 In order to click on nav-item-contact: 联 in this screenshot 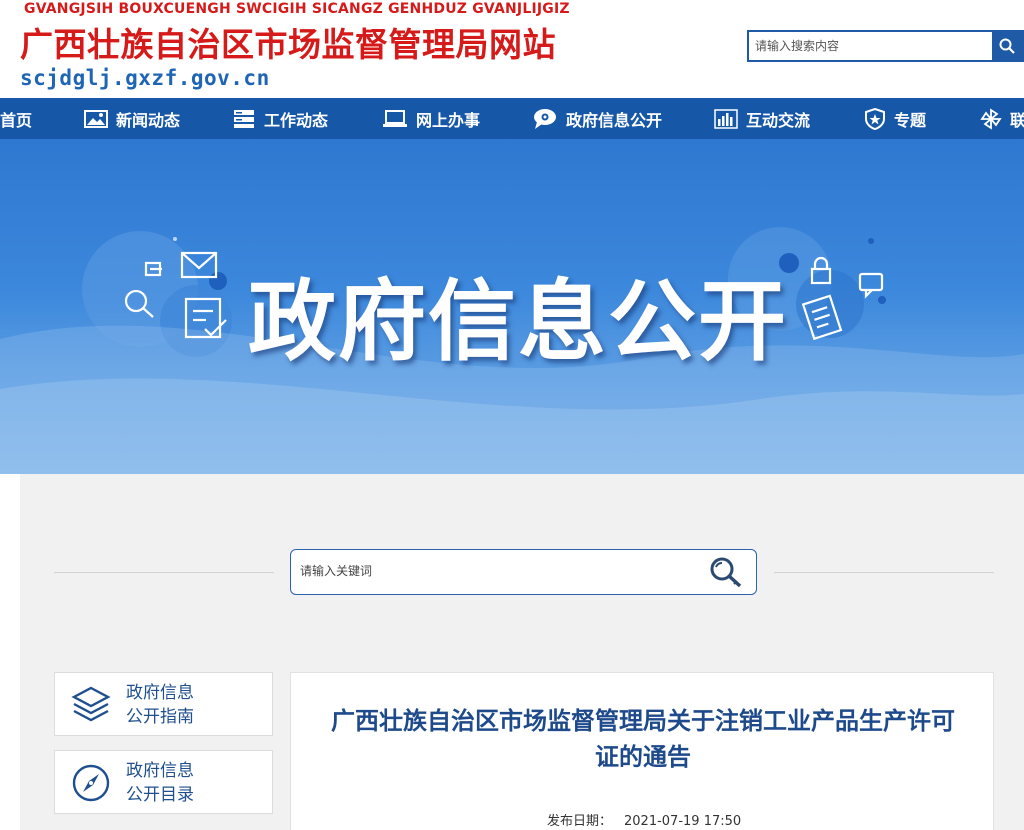, I will do `click(1002, 118)`.